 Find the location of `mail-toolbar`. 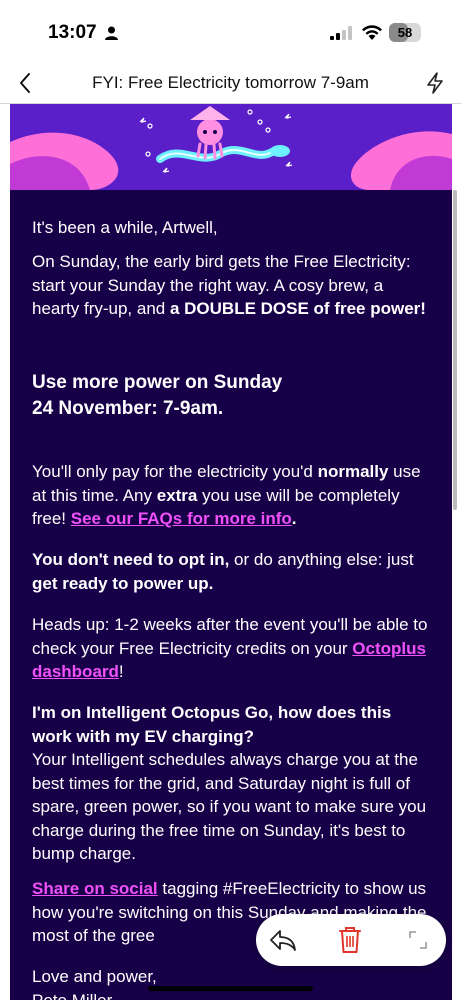

mail-toolbar is located at coordinates (351, 940).